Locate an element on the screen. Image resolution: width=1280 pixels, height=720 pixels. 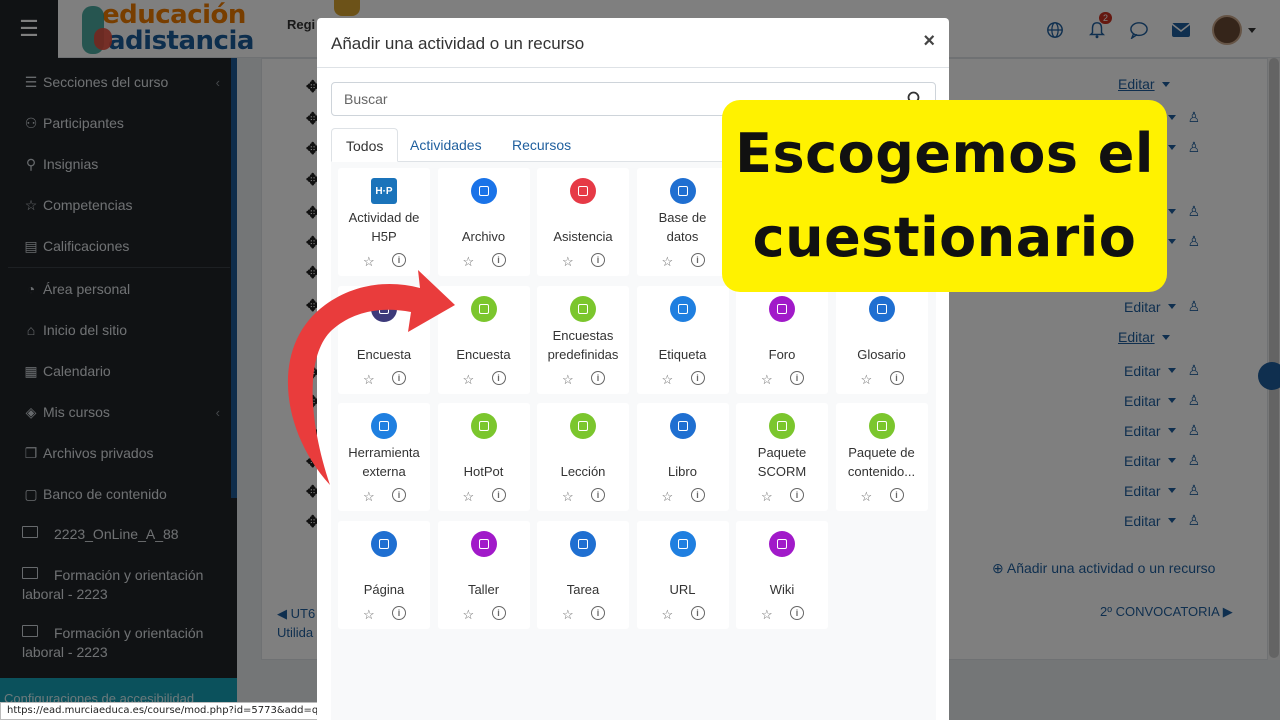
link-icon is located at coordinates (682, 543).